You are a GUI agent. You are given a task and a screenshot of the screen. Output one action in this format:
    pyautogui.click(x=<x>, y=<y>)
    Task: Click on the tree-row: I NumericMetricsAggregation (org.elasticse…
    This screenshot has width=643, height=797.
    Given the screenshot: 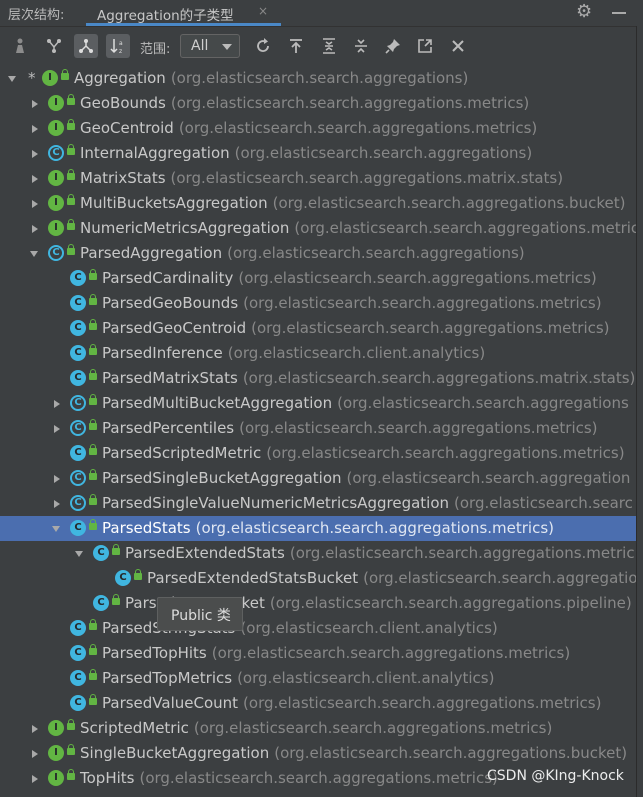 What is the action you would take?
    pyautogui.click(x=318, y=228)
    